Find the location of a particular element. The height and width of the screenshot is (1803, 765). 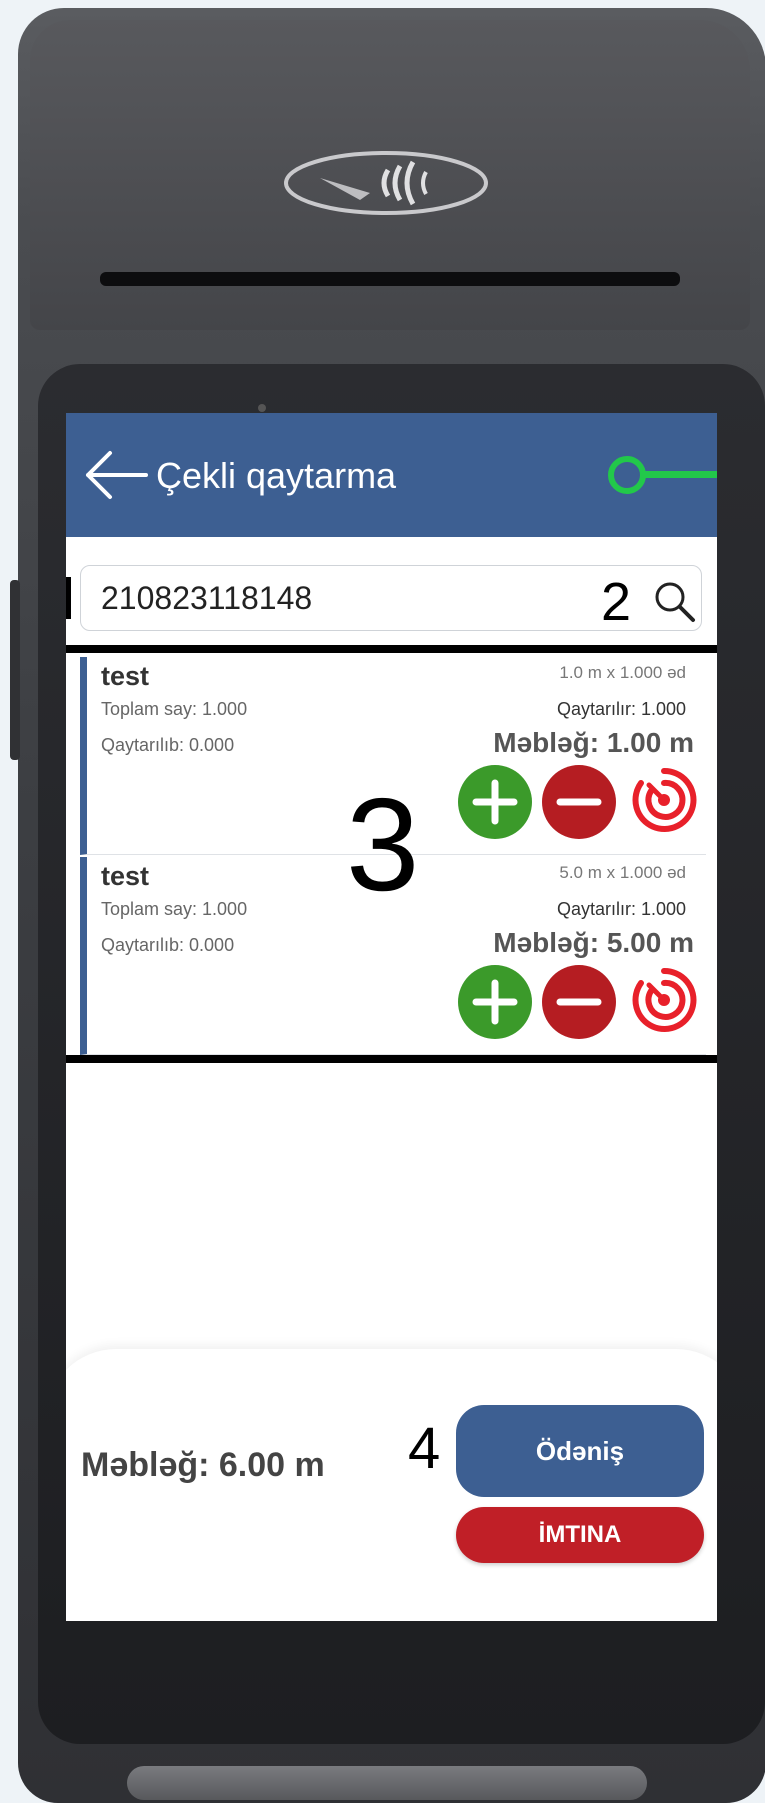

item-amount: Məbləğ: 5.00 m is located at coordinates (593, 942).